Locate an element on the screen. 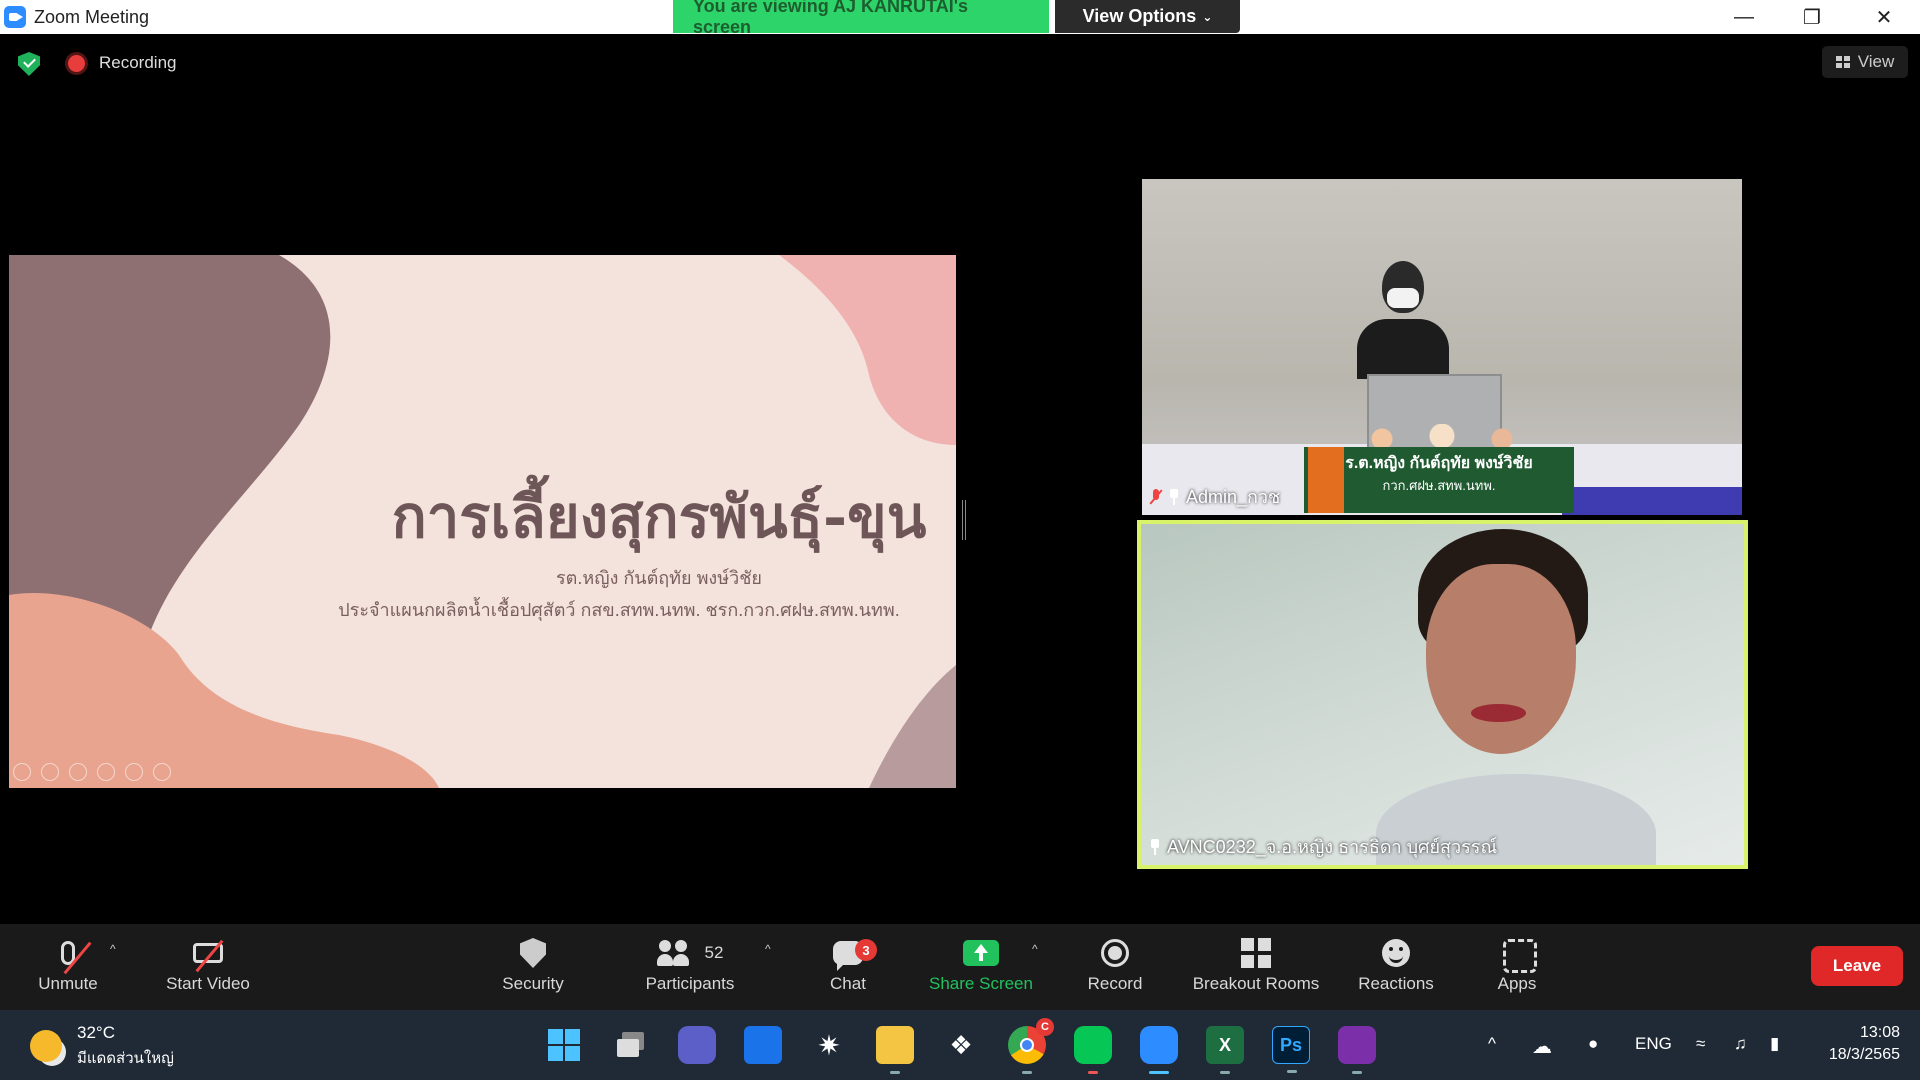 Image resolution: width=1920 pixels, height=1080 pixels. split-resize-handle is located at coordinates (964, 520).